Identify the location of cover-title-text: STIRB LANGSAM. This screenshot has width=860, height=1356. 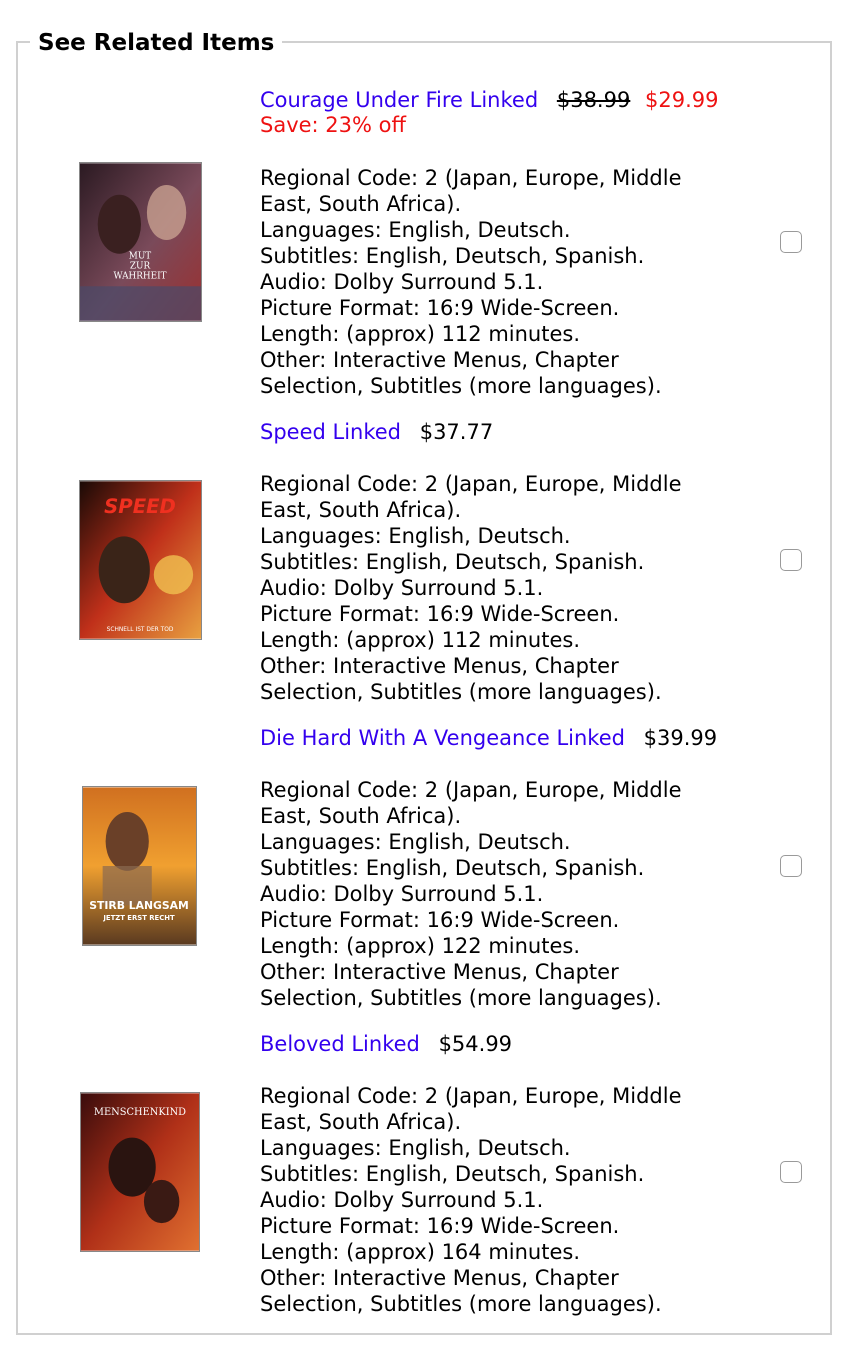
(138, 905).